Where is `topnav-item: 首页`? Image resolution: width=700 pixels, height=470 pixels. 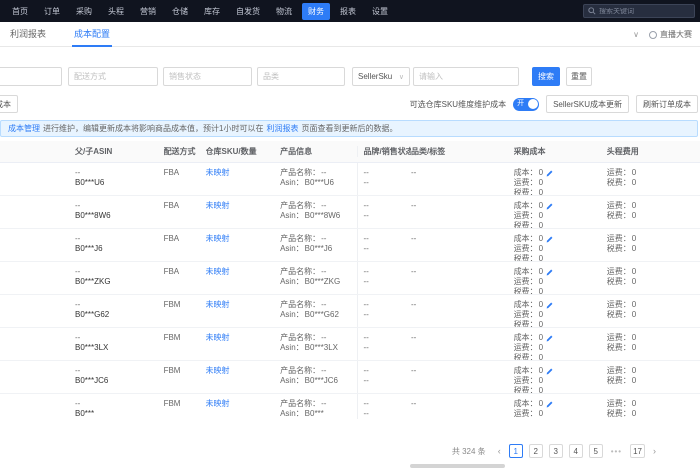 topnav-item: 首页 is located at coordinates (20, 11).